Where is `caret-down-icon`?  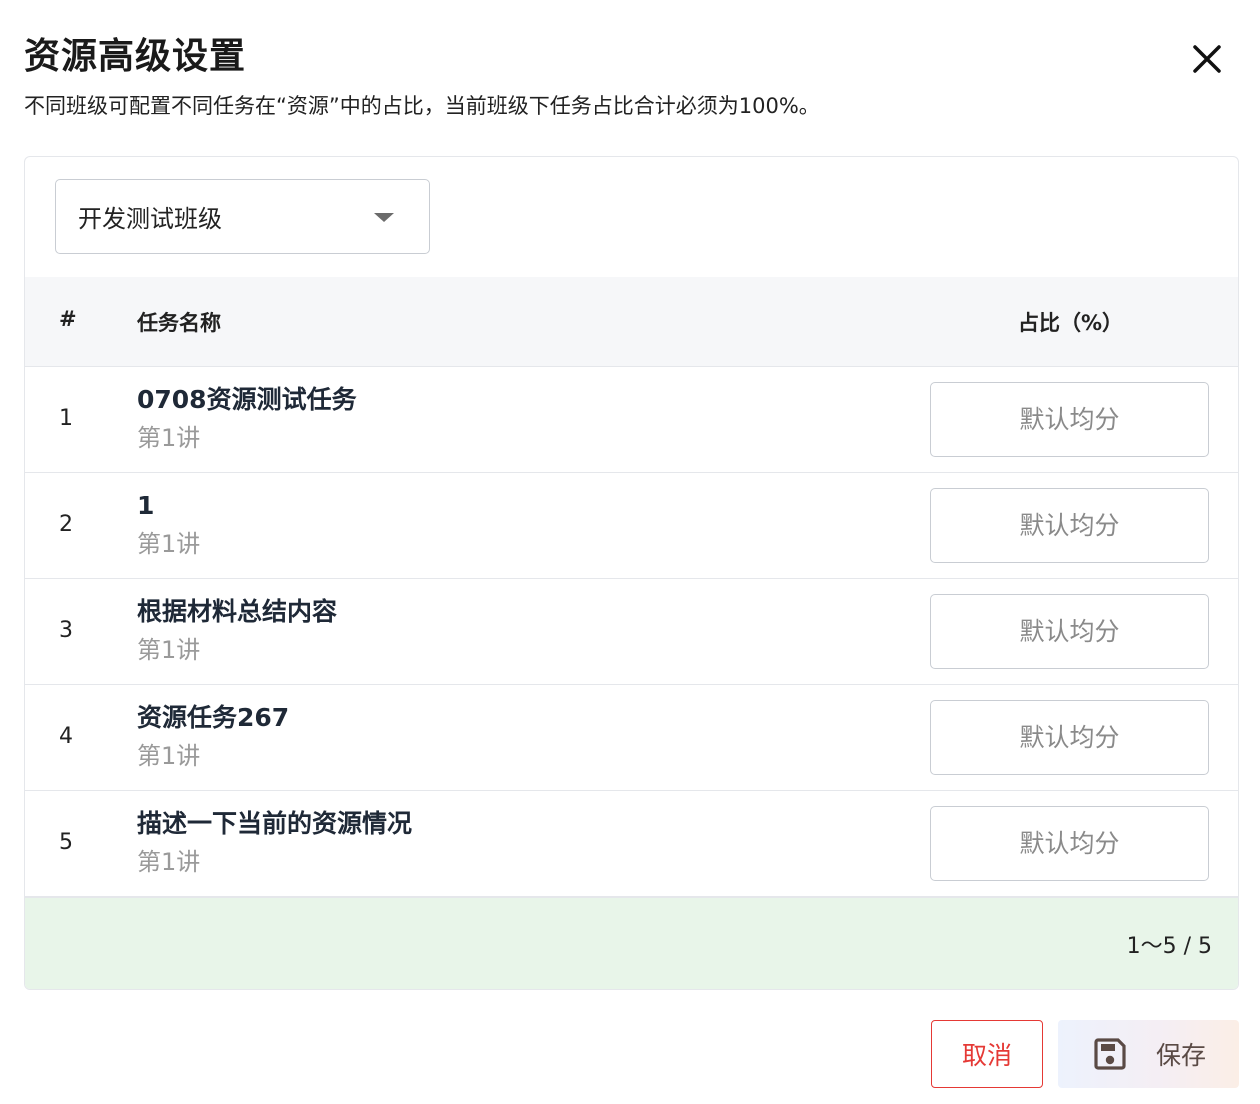 caret-down-icon is located at coordinates (384, 217).